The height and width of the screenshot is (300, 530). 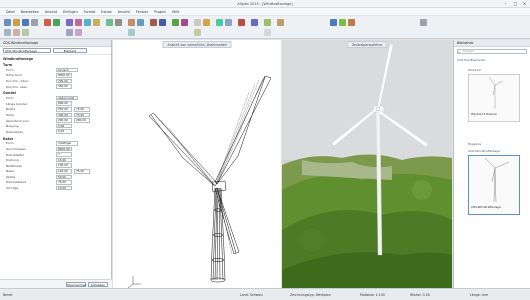 What do you see at coordinates (267, 22) in the screenshot?
I see `library-icon` at bounding box center [267, 22].